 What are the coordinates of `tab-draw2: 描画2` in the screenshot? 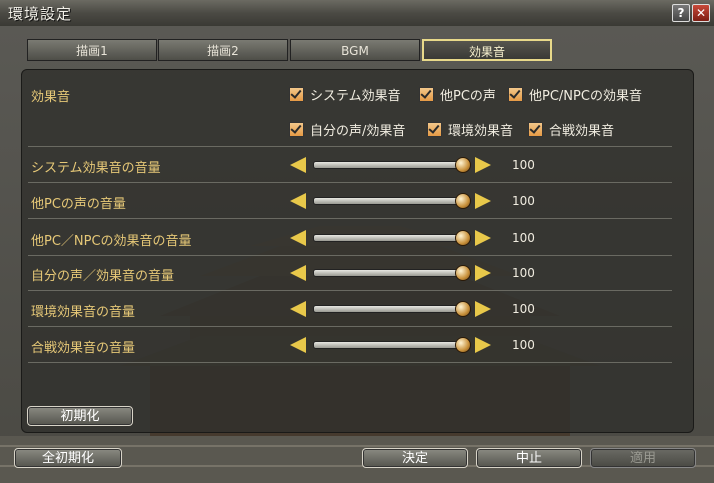 It's located at (223, 50).